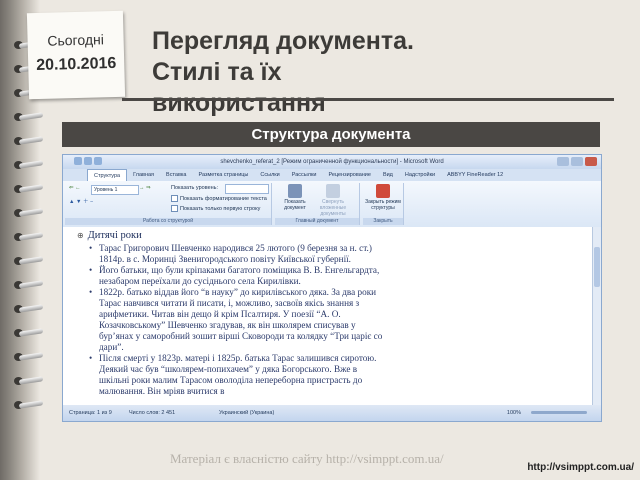 The width and height of the screenshot is (640, 480). What do you see at coordinates (514, 413) in the screenshot?
I see `zoom-level: 100%` at bounding box center [514, 413].